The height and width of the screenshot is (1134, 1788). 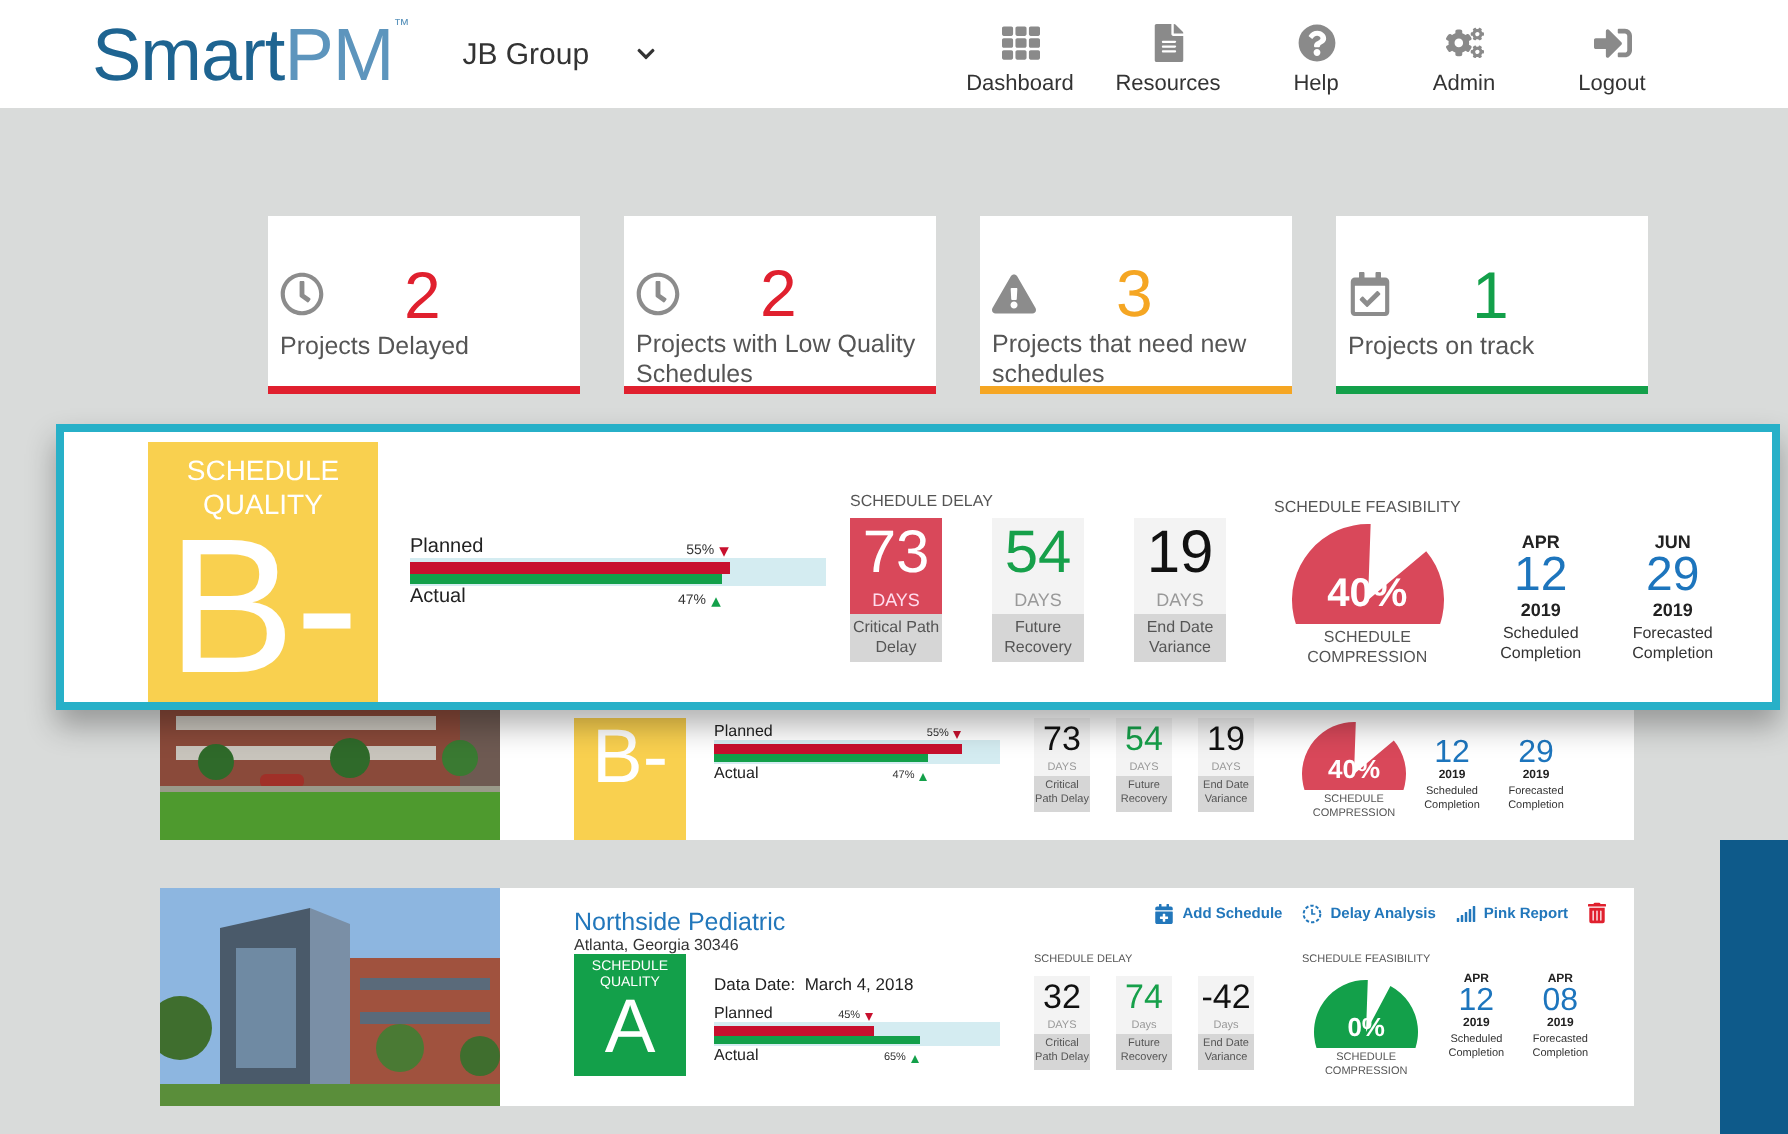 What do you see at coordinates (680, 922) in the screenshot?
I see `project-title: Northside Pediatric` at bounding box center [680, 922].